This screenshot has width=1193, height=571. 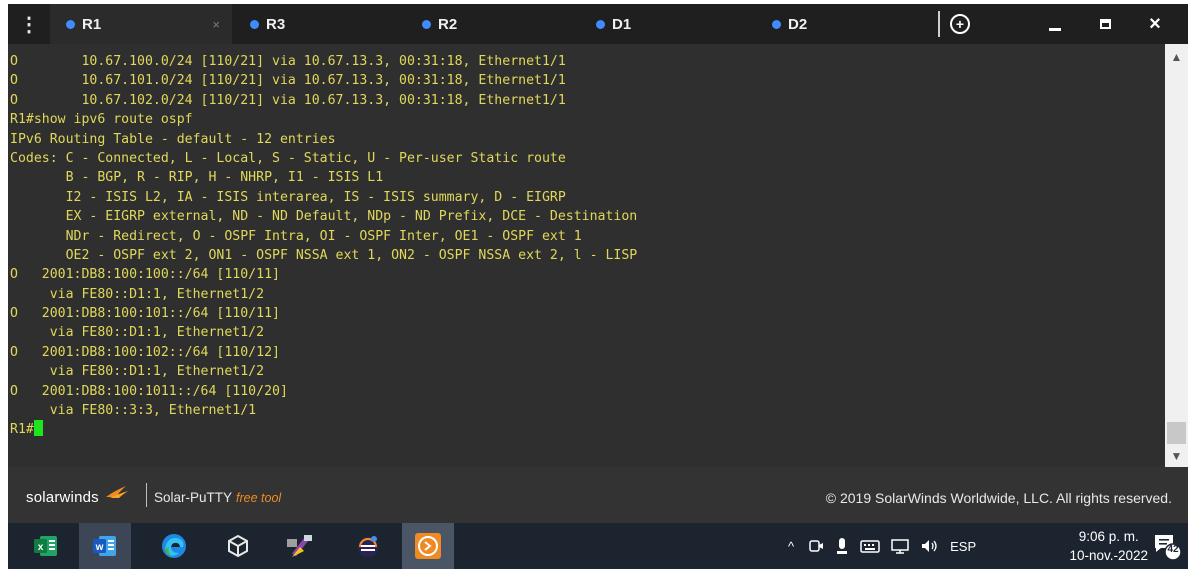 I want to click on menu-button: ⋮, so click(x=29, y=24).